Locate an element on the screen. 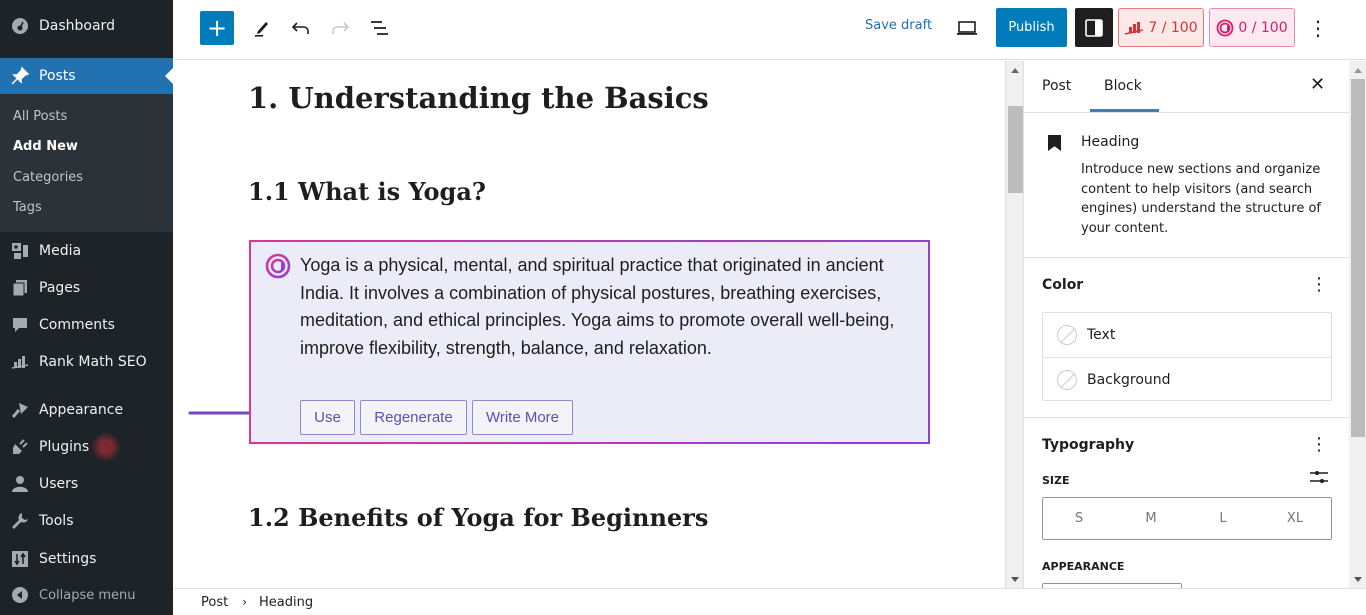  options-menu-button: ⋮ is located at coordinates (1318, 28).